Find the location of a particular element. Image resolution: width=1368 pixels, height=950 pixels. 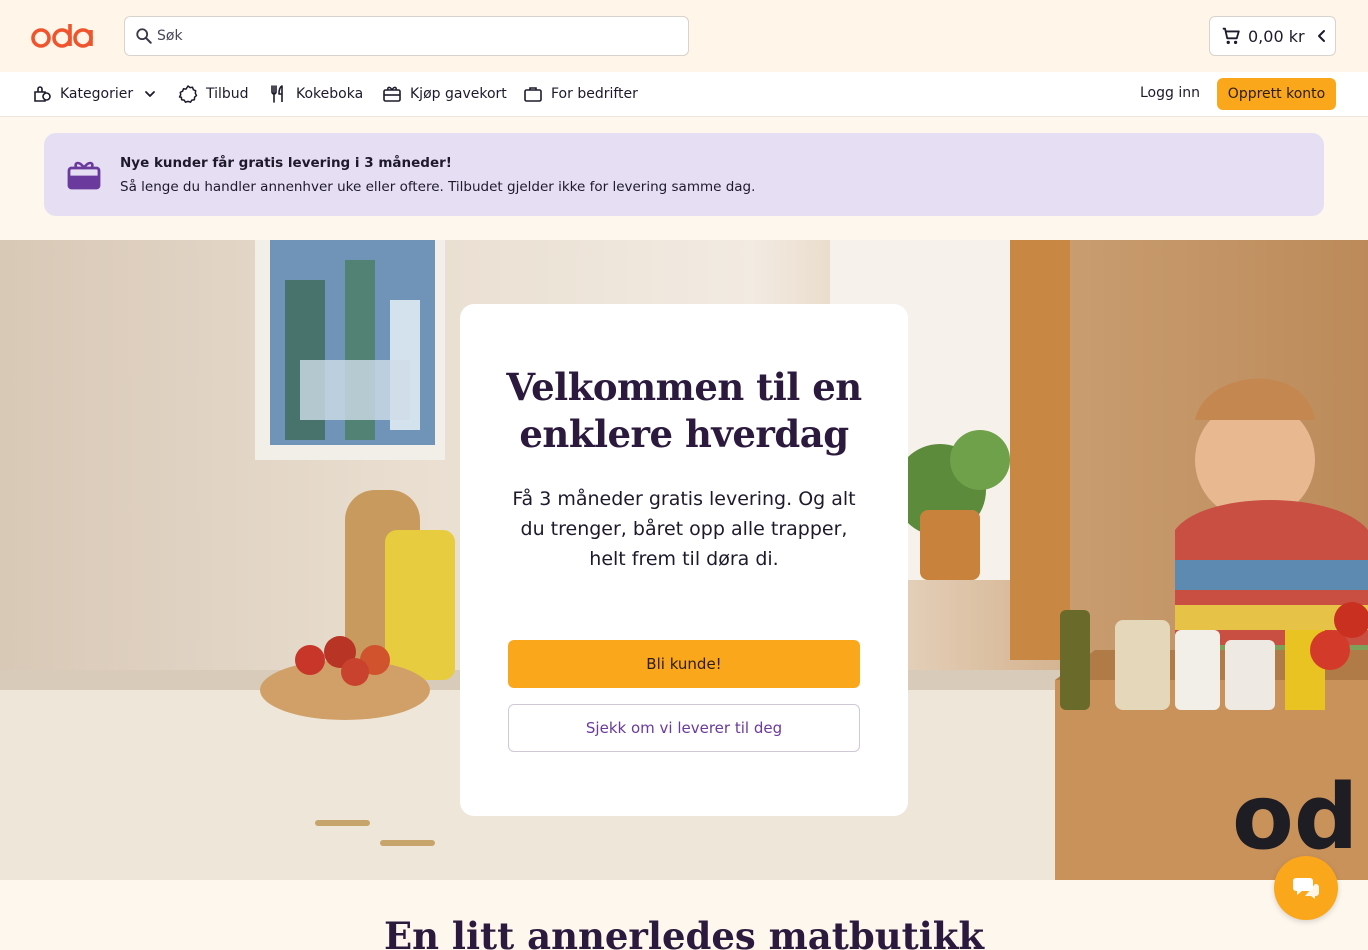

oda-logo is located at coordinates (62, 36).